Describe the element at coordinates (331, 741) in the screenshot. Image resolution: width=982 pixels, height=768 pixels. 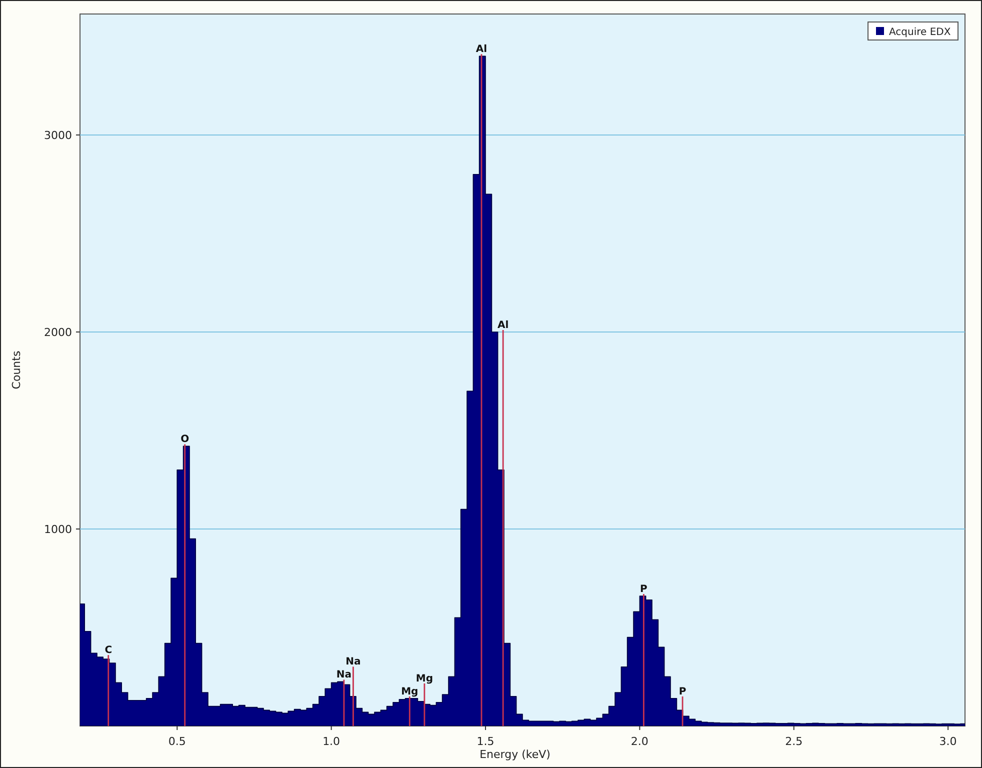
I see `x-tick-label: 1.0` at that location.